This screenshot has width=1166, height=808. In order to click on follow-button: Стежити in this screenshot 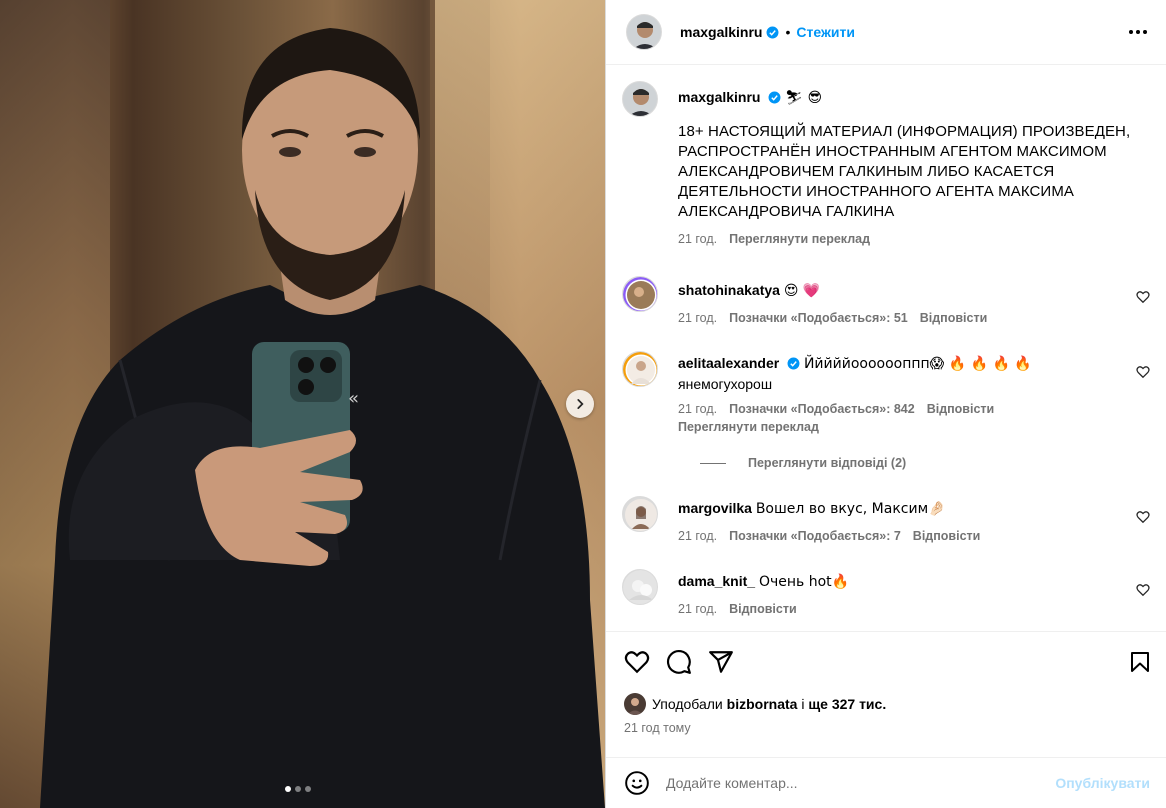, I will do `click(825, 32)`.